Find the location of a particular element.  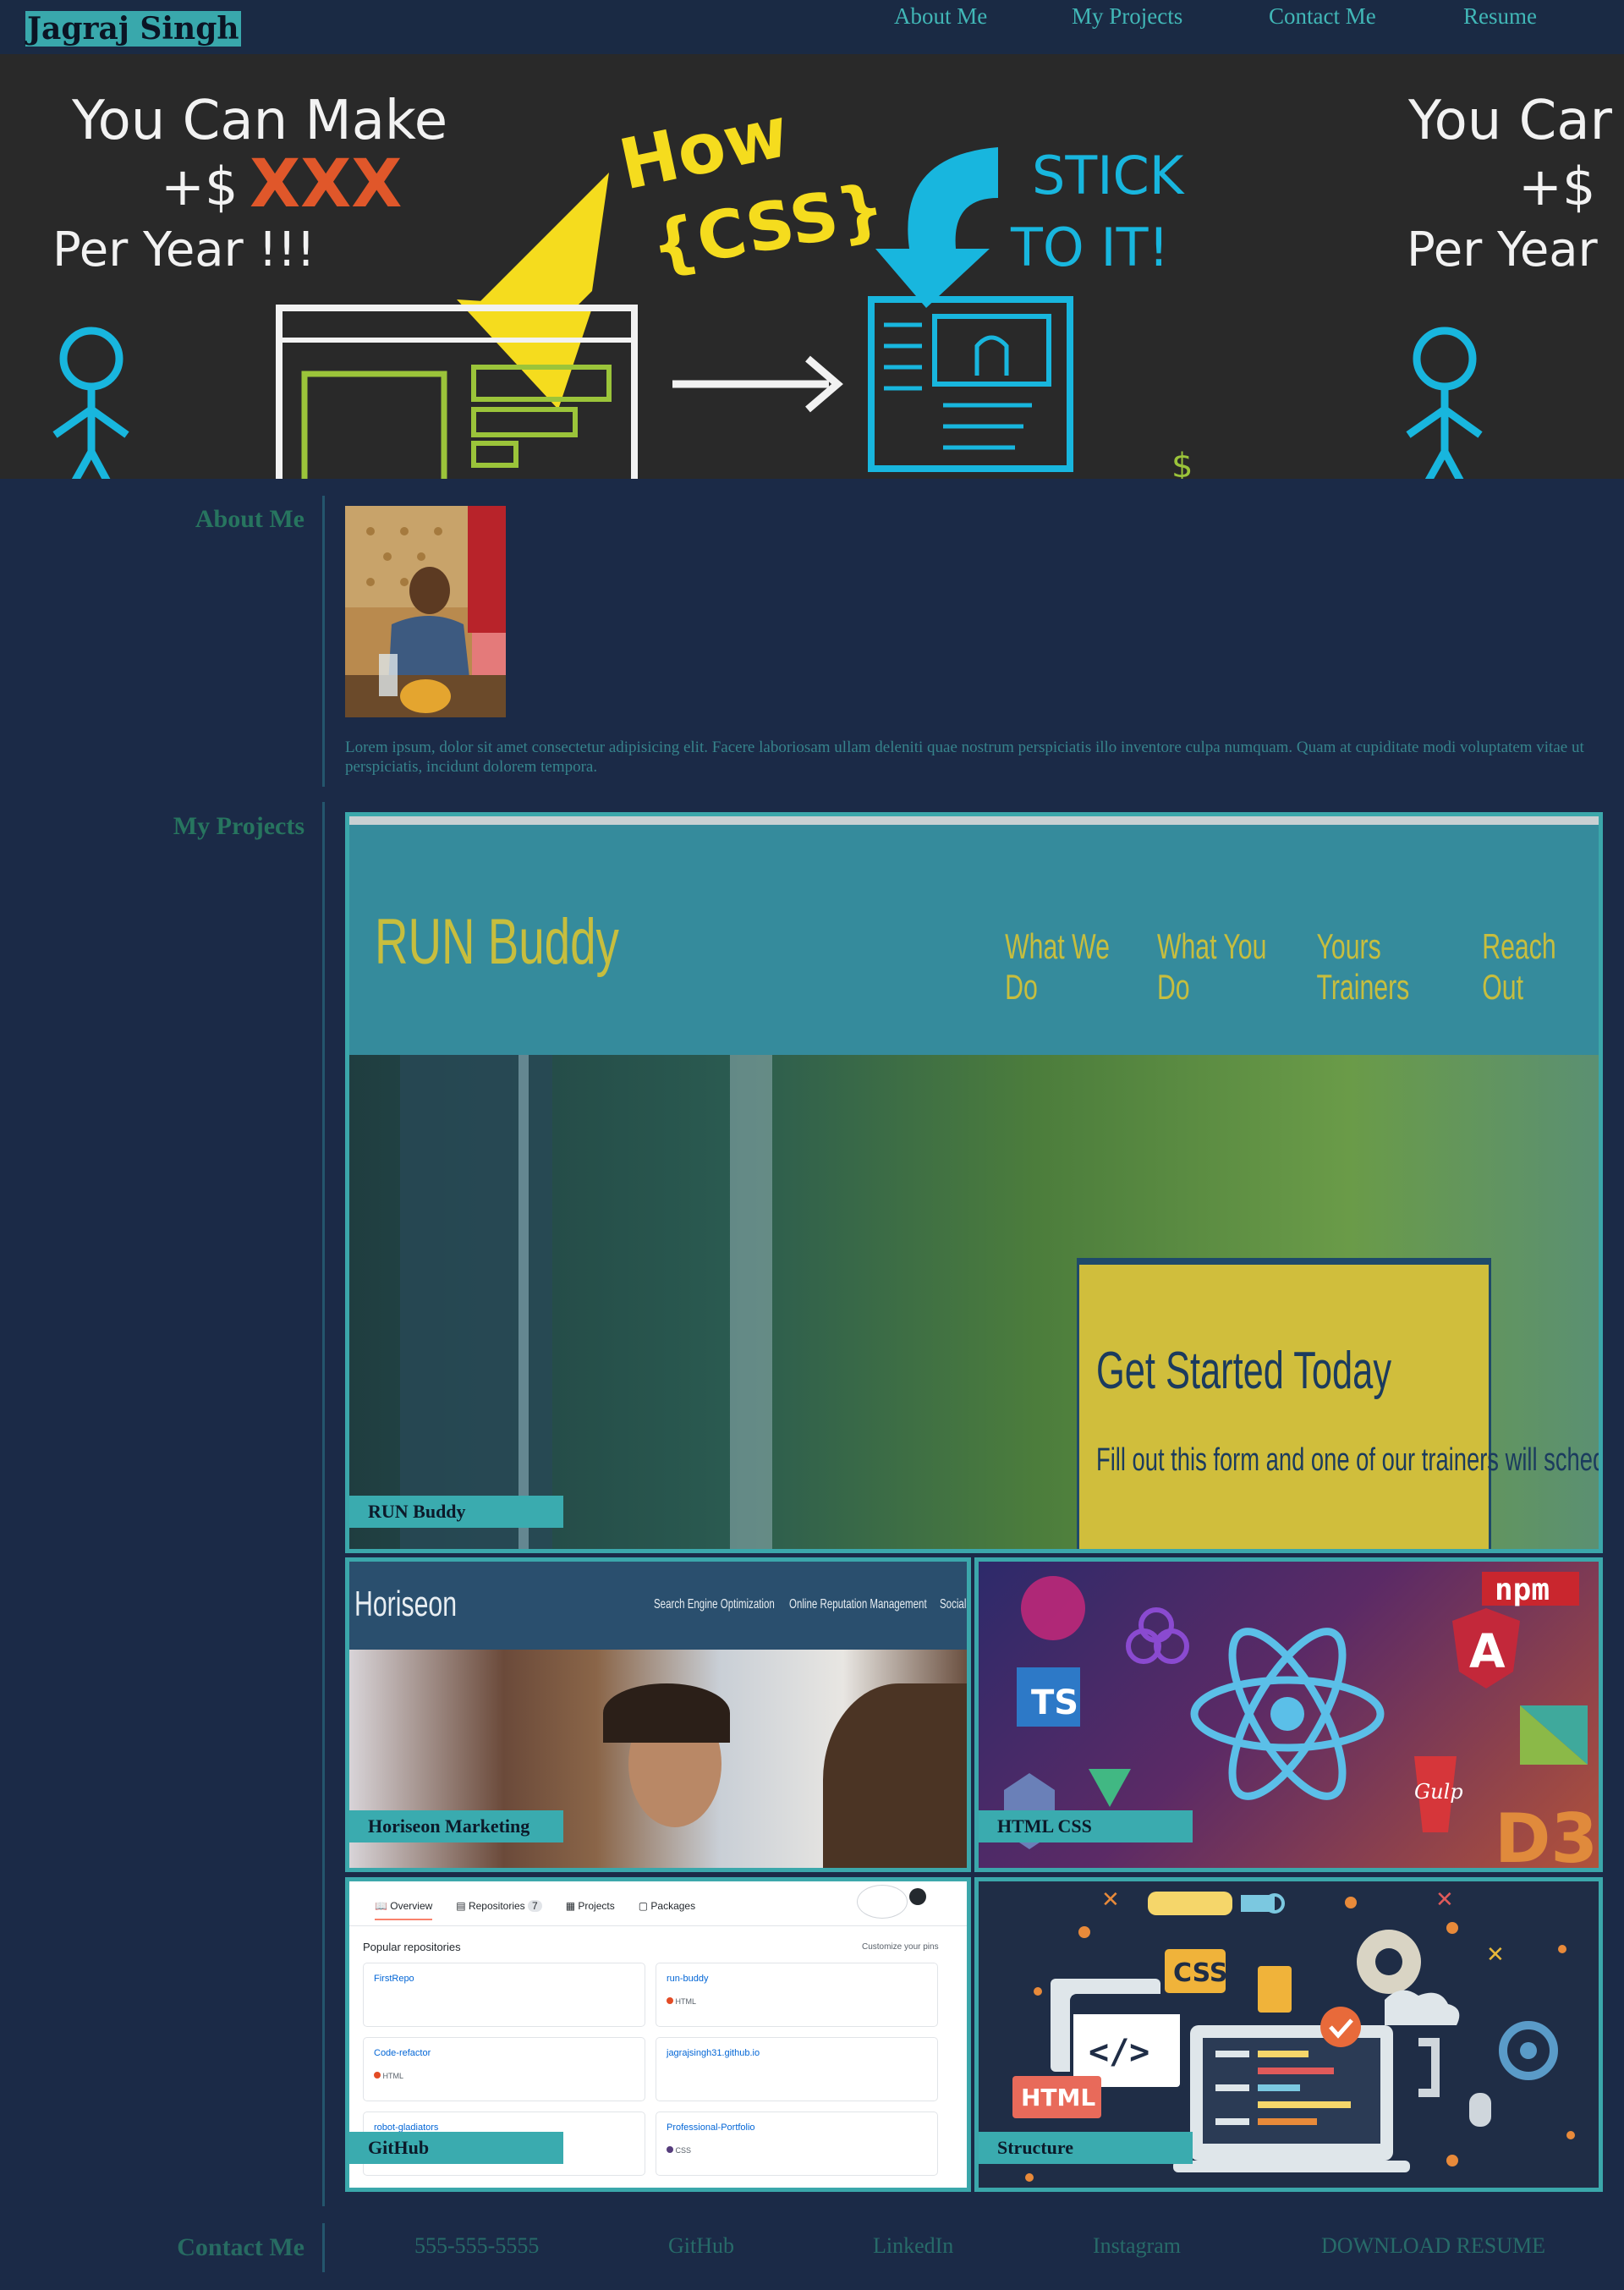

brand-name: Jagraj Singh is located at coordinates (133, 29).